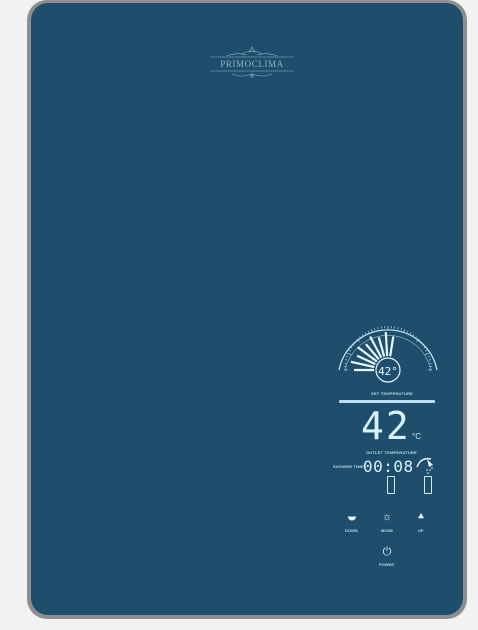  I want to click on down-label: DOWN, so click(351, 530).